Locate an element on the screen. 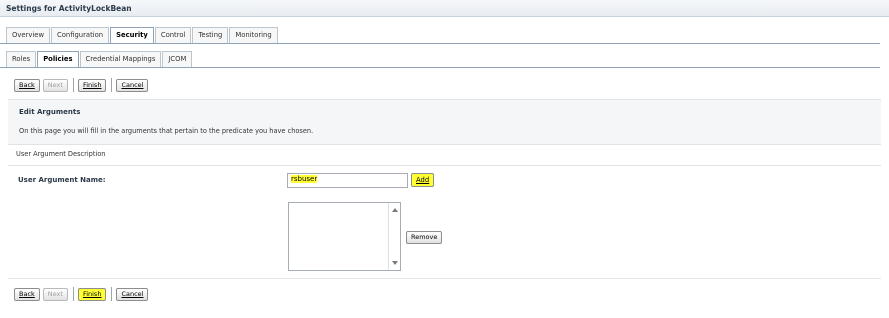 This screenshot has height=318, width=889. tab-monitoring: Monitoring is located at coordinates (253, 35).